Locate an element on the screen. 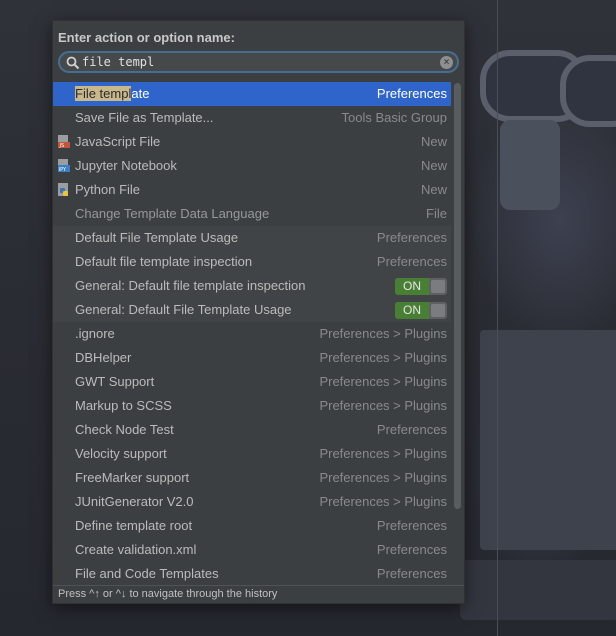 The image size is (616, 636). javascript-file-icon: JS is located at coordinates (64, 142).